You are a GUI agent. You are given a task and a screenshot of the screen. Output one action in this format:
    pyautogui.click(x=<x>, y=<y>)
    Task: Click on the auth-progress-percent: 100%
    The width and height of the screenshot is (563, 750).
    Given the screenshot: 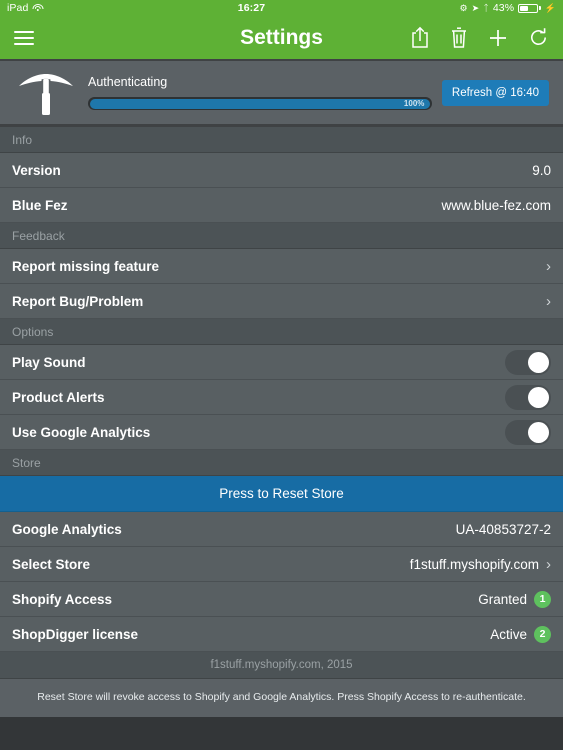 What is the action you would take?
    pyautogui.click(x=414, y=103)
    